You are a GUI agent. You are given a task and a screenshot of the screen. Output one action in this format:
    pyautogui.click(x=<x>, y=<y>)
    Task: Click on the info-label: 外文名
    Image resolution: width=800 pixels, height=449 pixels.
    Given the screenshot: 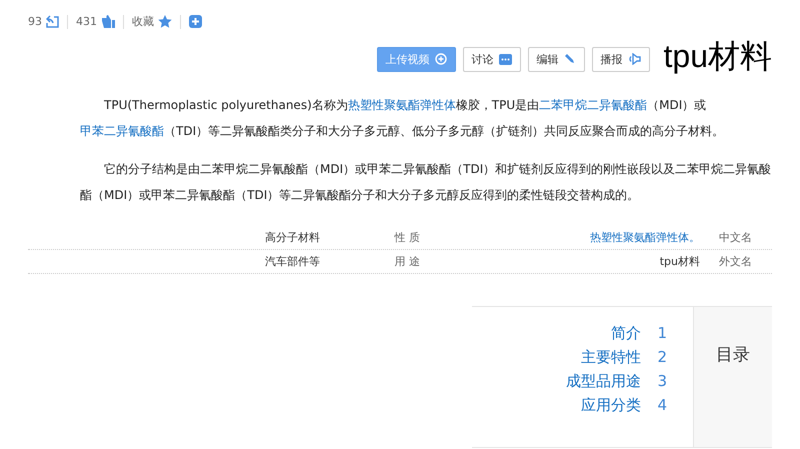 What is the action you would take?
    pyautogui.click(x=736, y=261)
    